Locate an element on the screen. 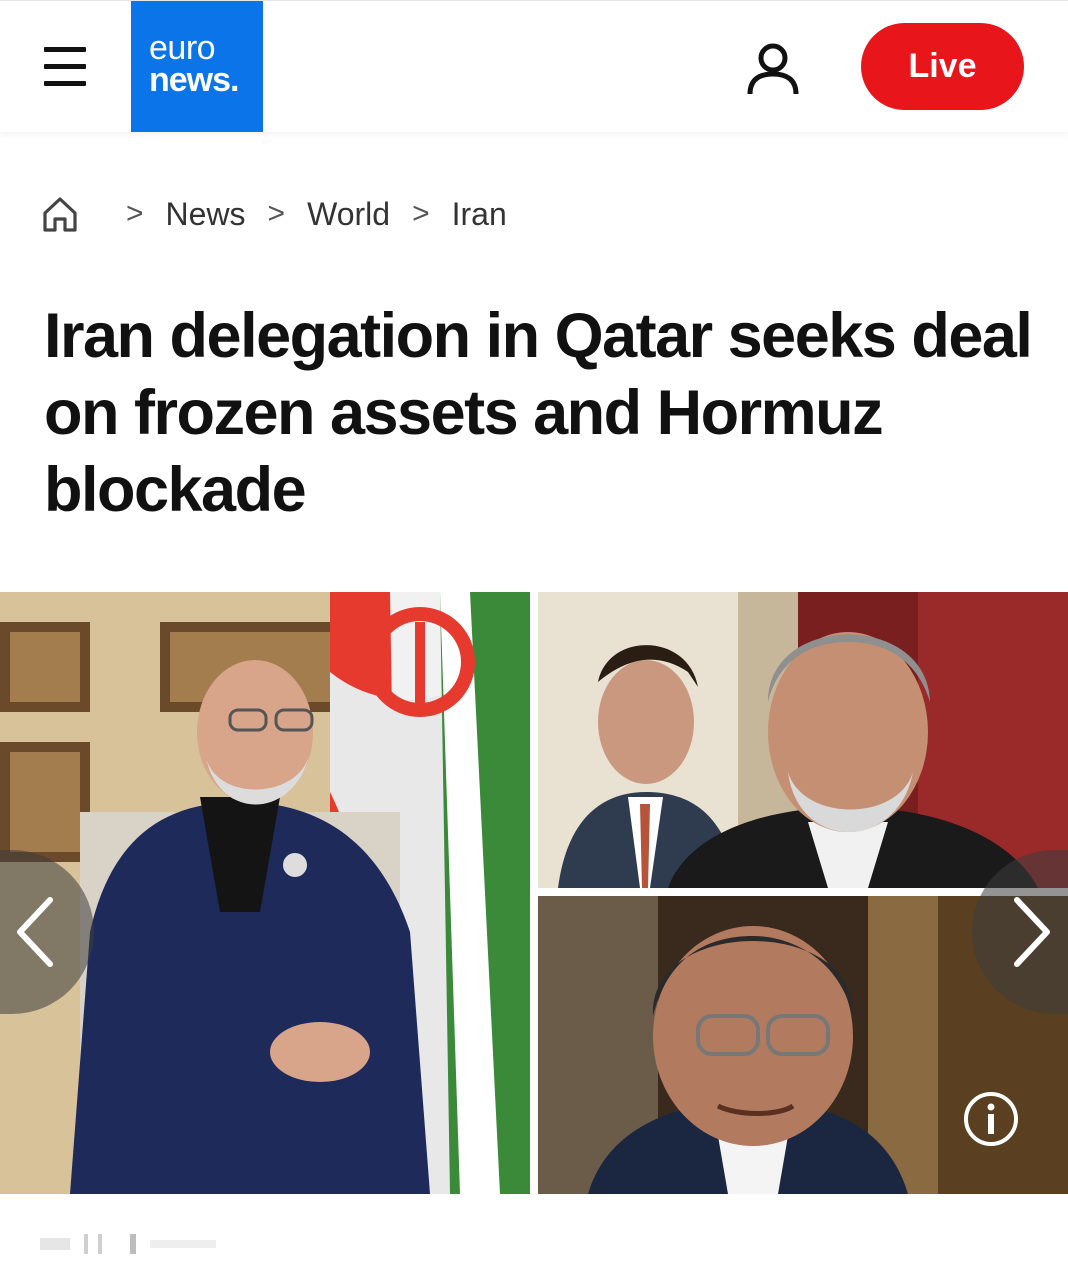 The height and width of the screenshot is (1280, 1068). gallery-next-button is located at coordinates (1020, 932).